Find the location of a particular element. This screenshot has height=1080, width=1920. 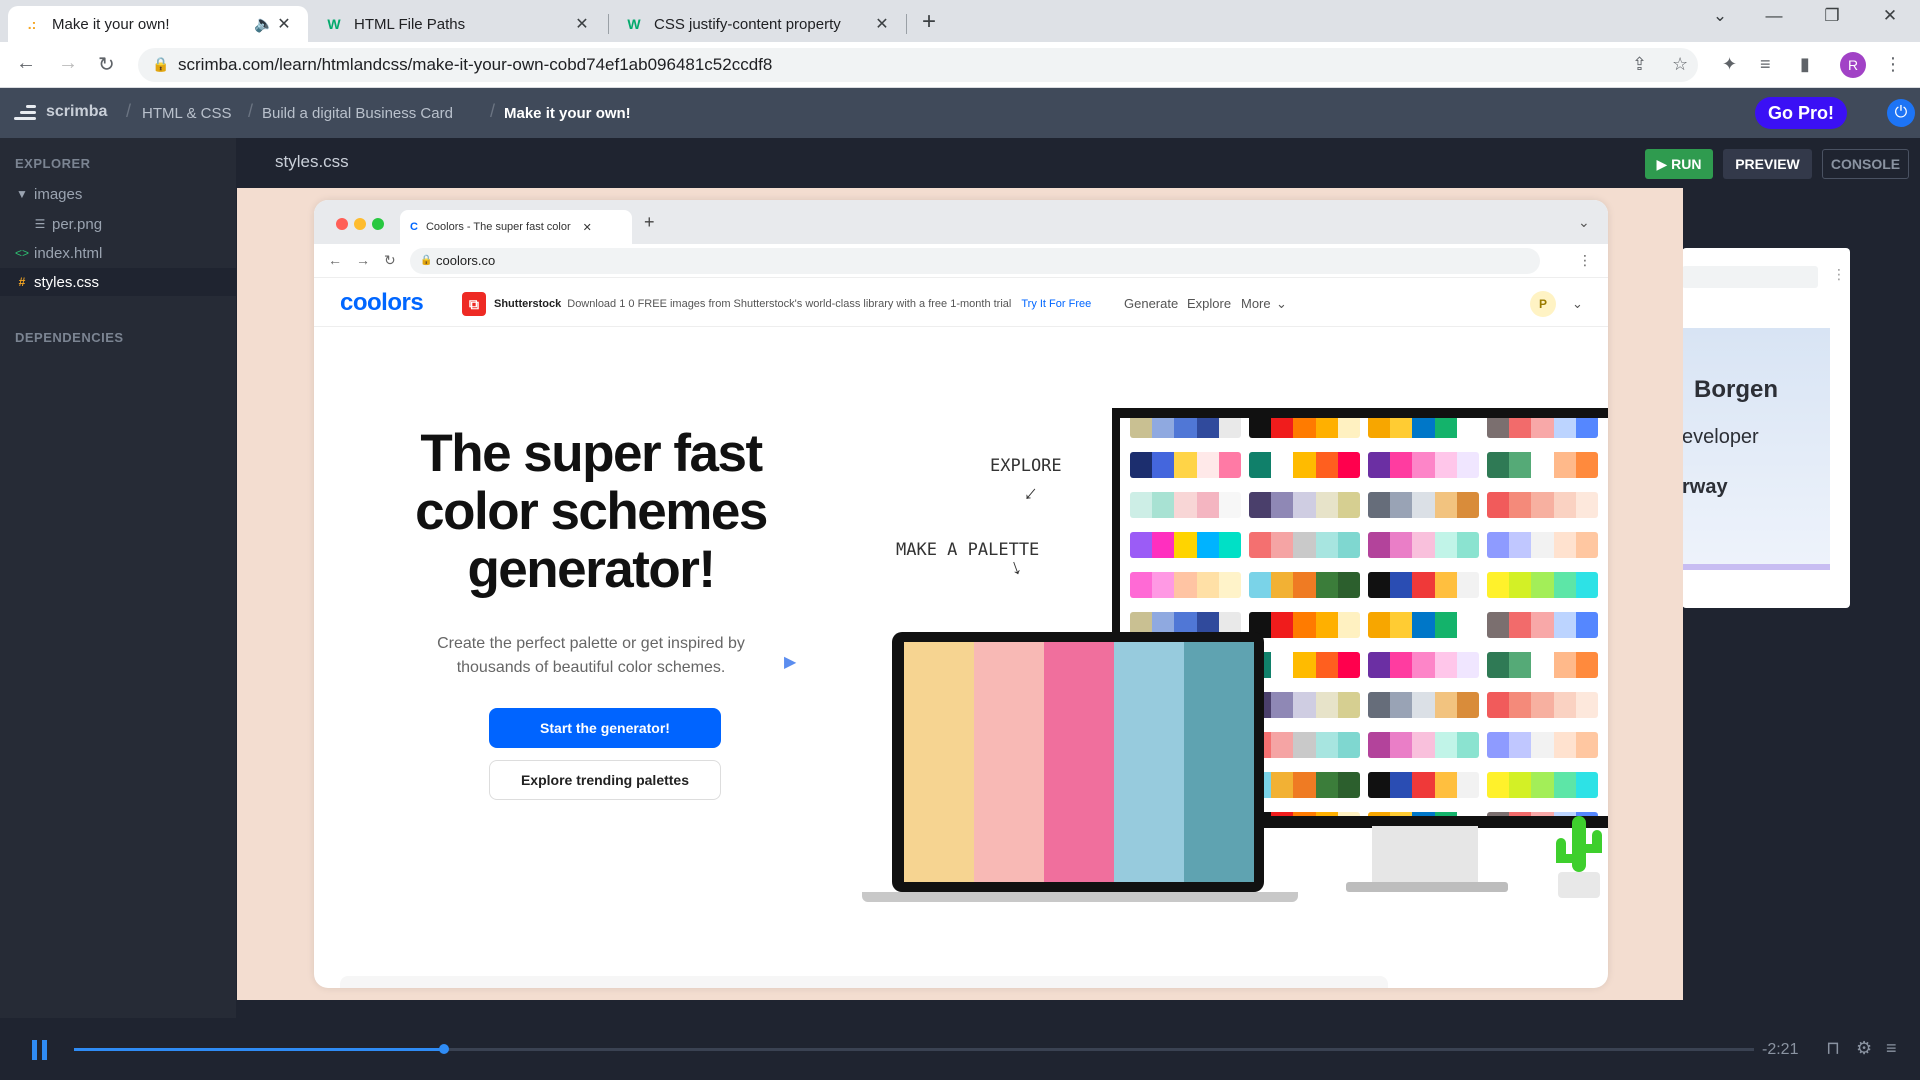

new-tab-icon: + is located at coordinates (929, 22).